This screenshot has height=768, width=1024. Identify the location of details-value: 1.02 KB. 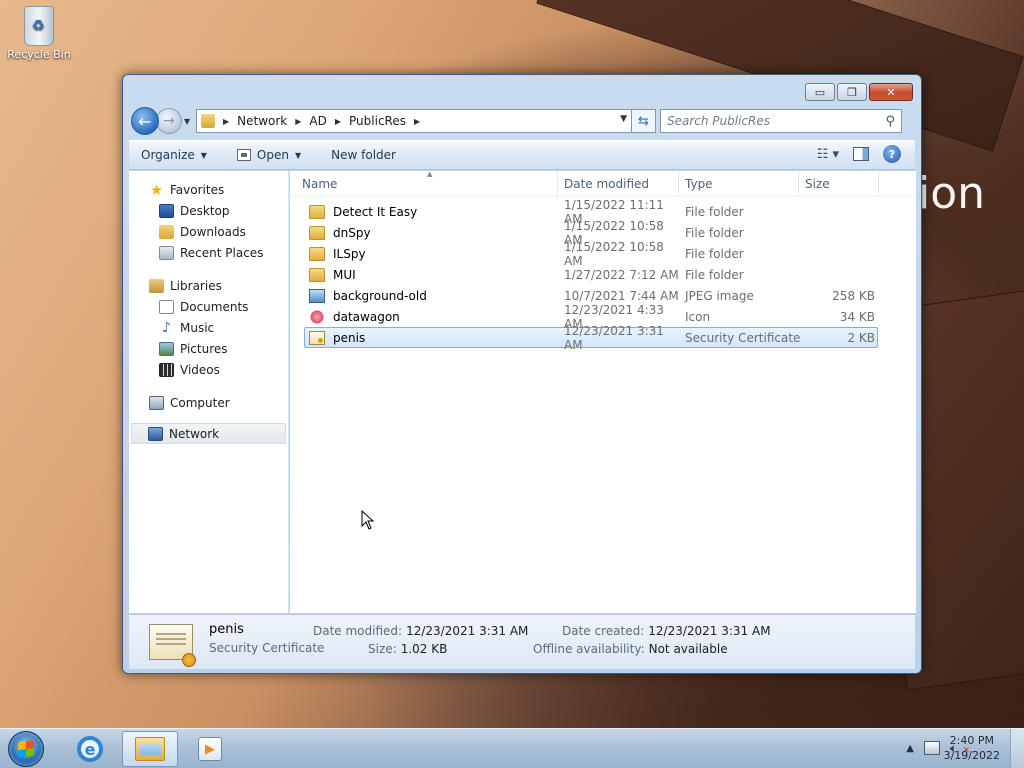
(424, 649).